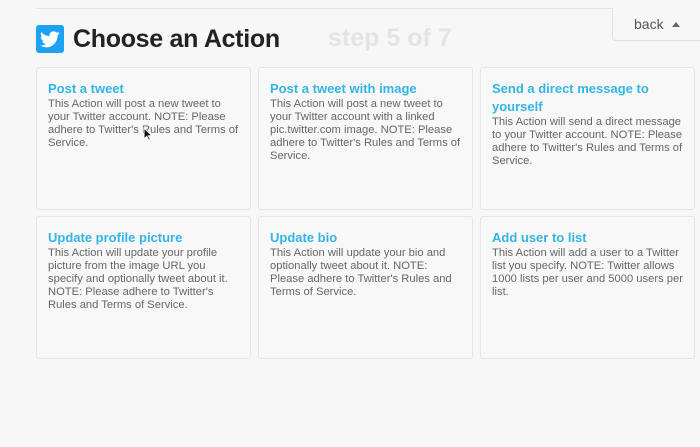 The image size is (700, 447). I want to click on action-card-title: Send a direct message to yourself, so click(570, 97).